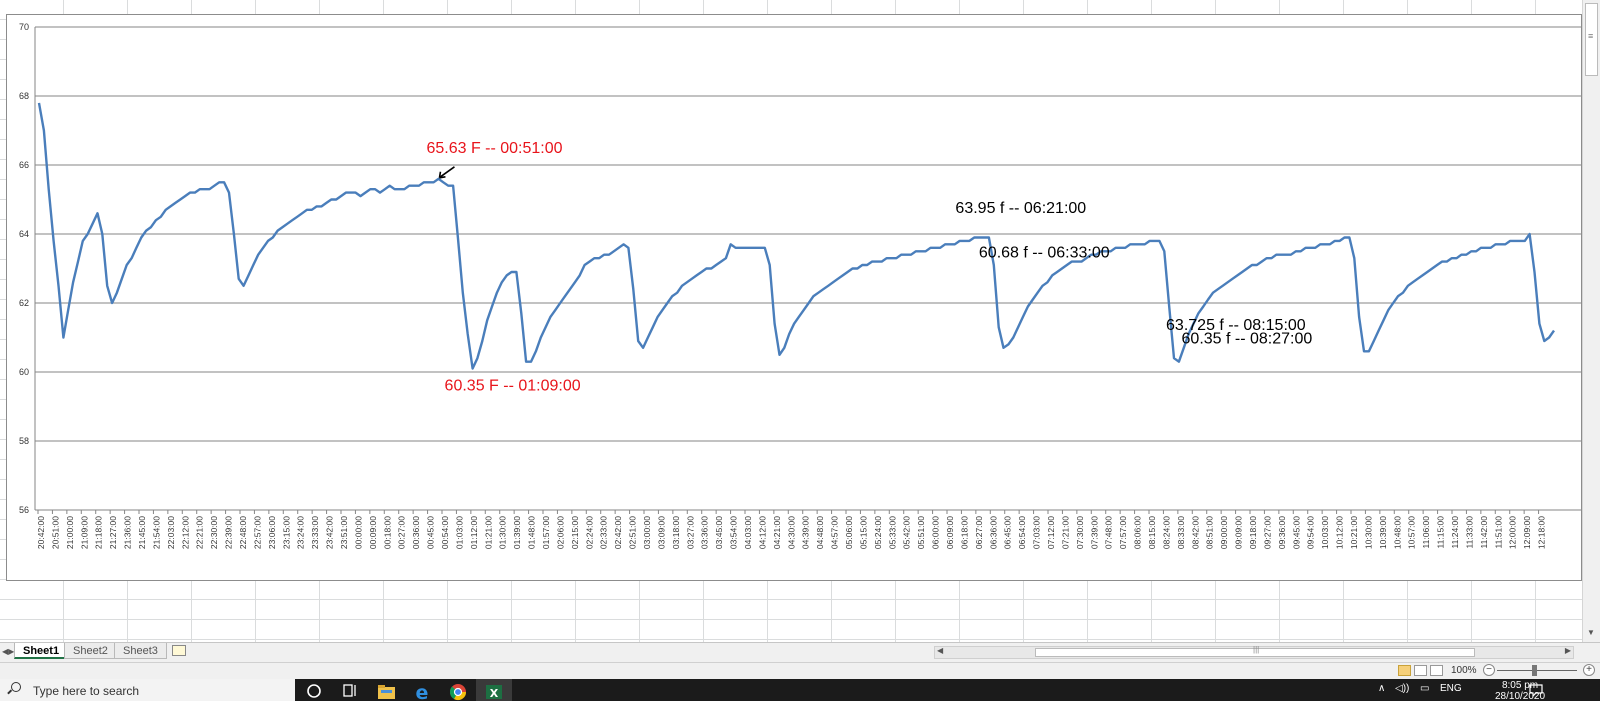  Describe the element at coordinates (315, 532) in the screenshot. I see `x-tick-label: 23:33:00` at that location.